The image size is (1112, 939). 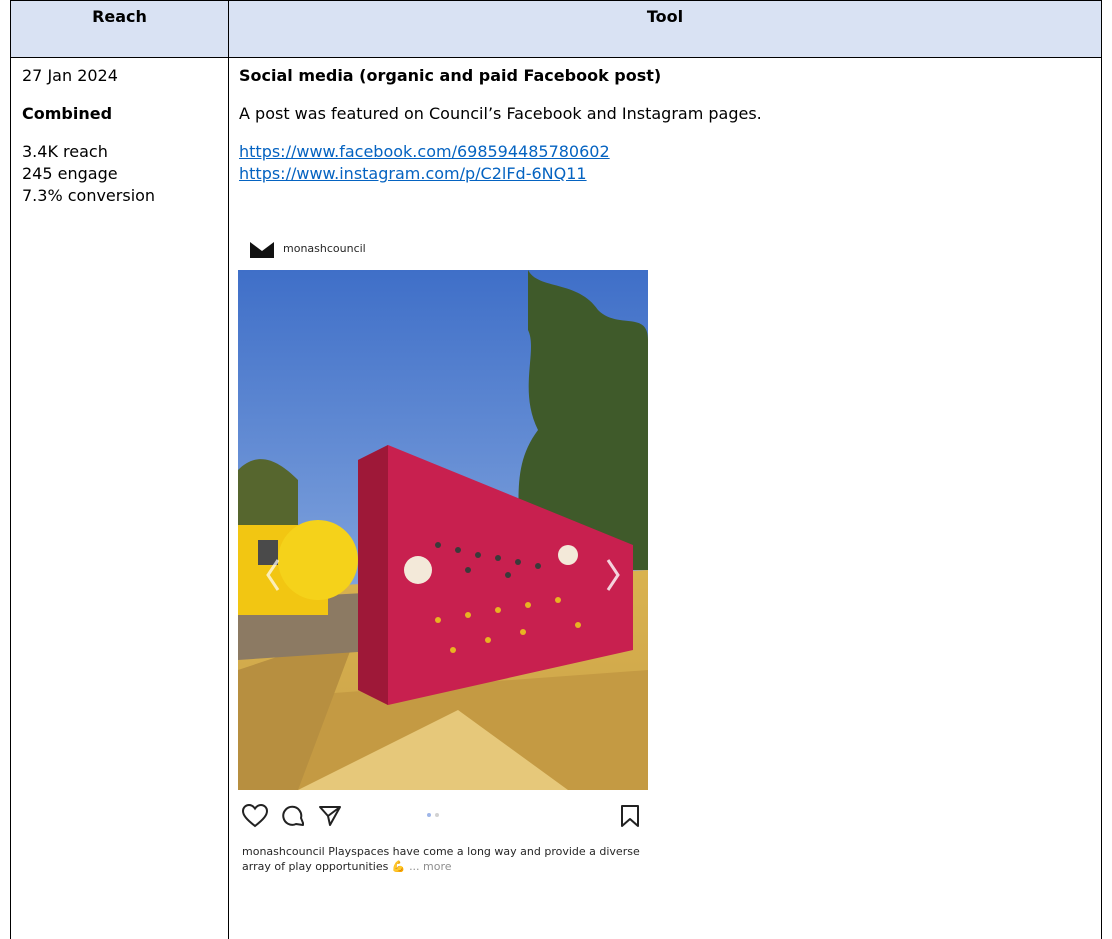 What do you see at coordinates (443, 817) in the screenshot?
I see `instagram-actions-bar` at bounding box center [443, 817].